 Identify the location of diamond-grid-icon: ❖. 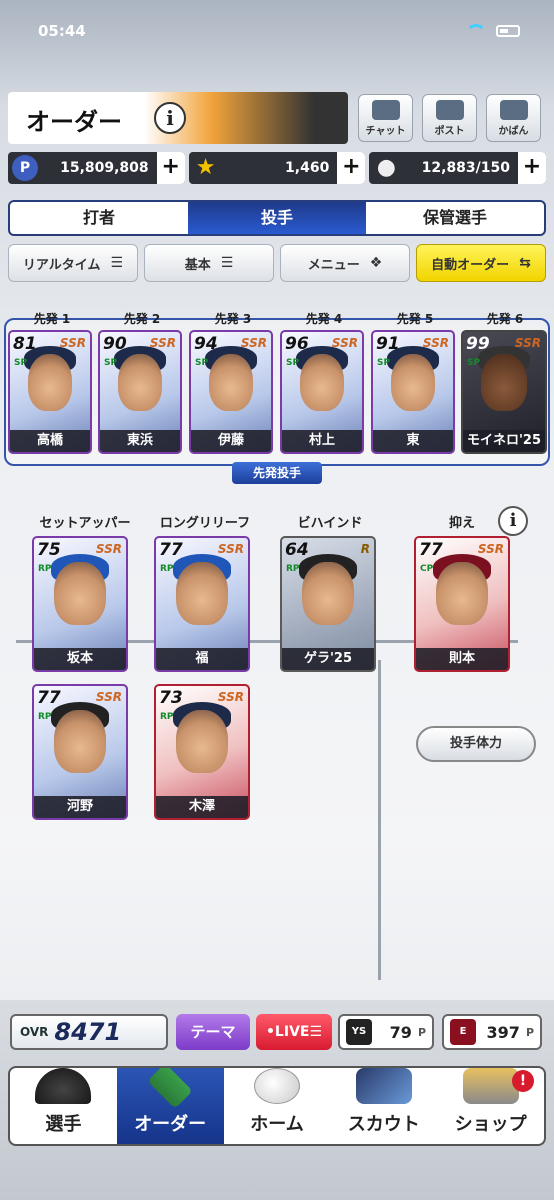
(376, 263).